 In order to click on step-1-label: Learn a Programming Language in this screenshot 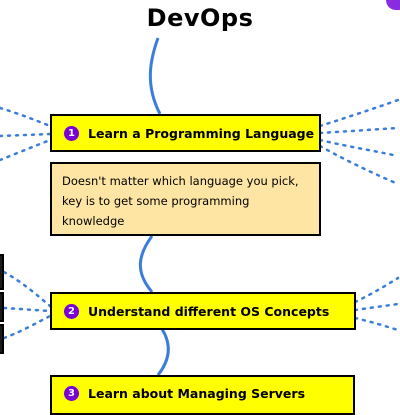, I will do `click(201, 133)`.